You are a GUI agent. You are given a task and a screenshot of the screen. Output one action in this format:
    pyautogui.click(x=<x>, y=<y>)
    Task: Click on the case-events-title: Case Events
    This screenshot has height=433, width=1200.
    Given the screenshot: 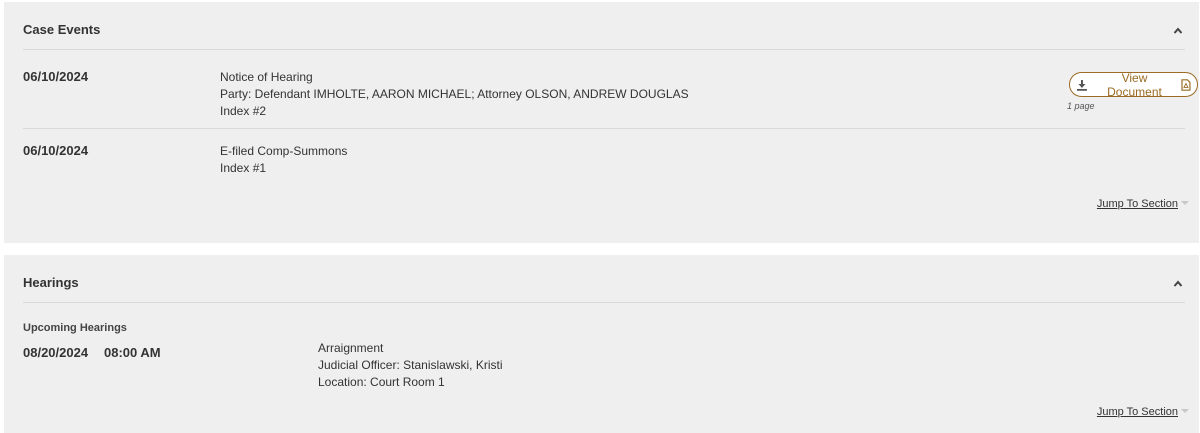 What is the action you would take?
    pyautogui.click(x=62, y=29)
    